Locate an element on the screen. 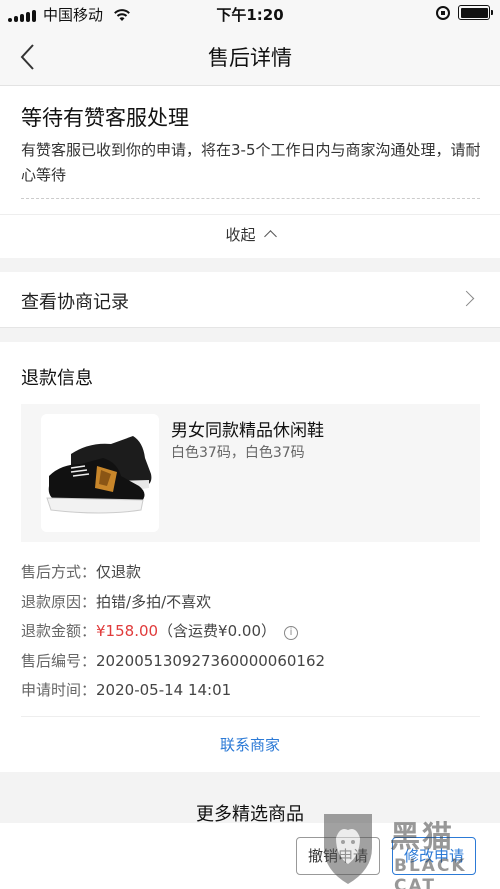 Image resolution: width=500 pixels, height=889 pixels. status-bar: 中国移动 下午1:20 is located at coordinates (250, 14).